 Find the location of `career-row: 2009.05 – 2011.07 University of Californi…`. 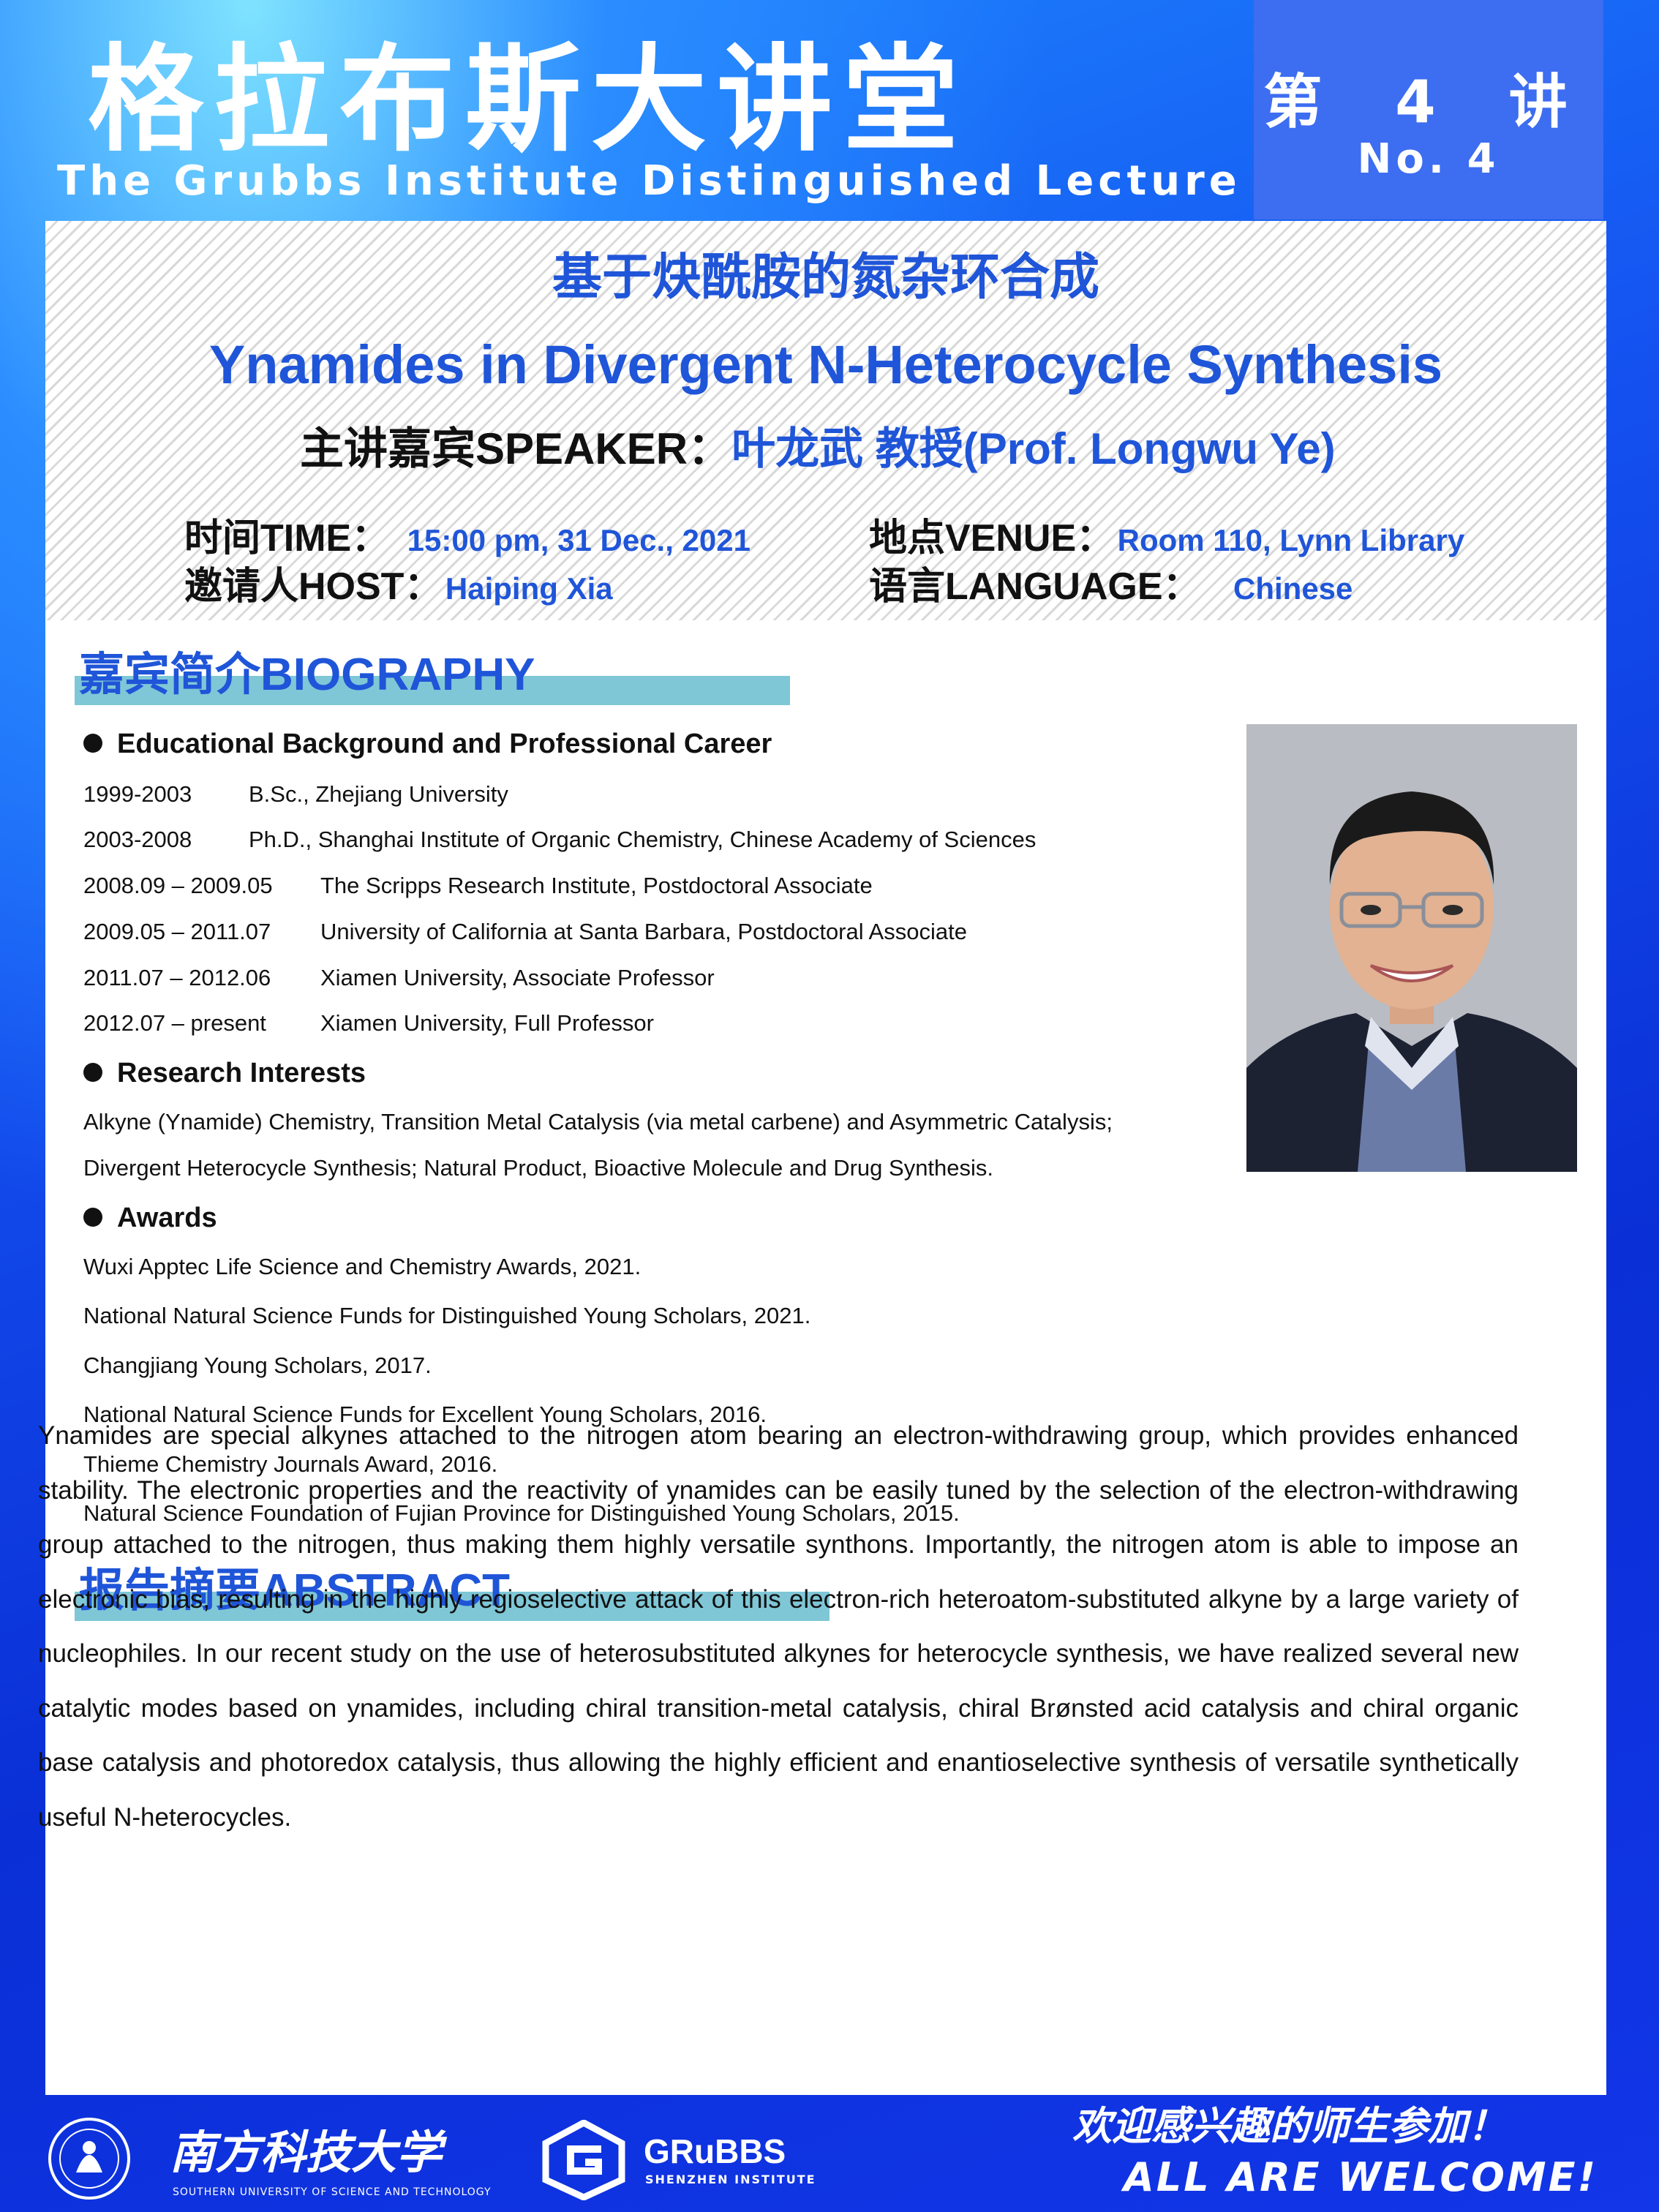

career-row: 2009.05 – 2011.07 University of Californi… is located at coordinates (525, 931).